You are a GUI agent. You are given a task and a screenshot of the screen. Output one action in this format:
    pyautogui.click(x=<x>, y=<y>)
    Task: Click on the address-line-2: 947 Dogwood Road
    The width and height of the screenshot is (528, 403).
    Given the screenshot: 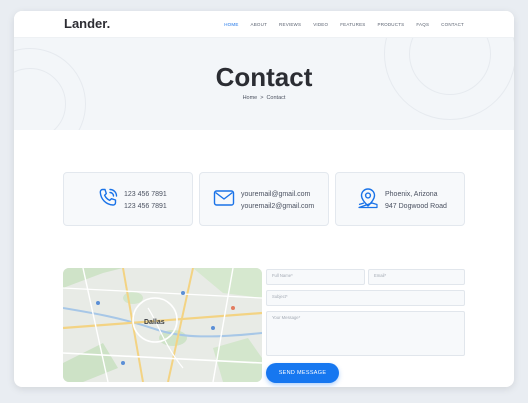 What is the action you would take?
    pyautogui.click(x=416, y=206)
    